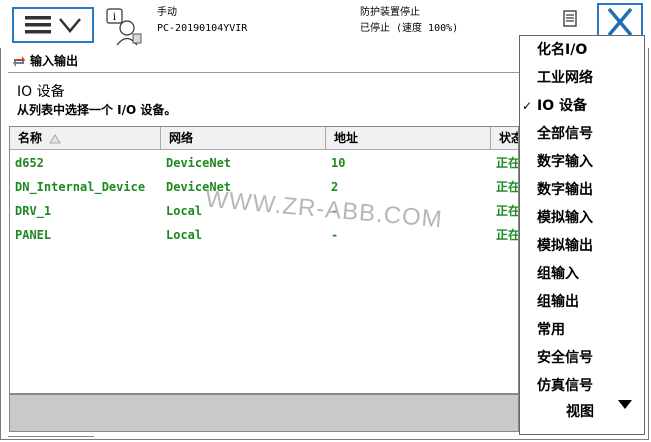 This screenshot has width=651, height=442. Describe the element at coordinates (80, 187) in the screenshot. I see `cell-name: DN_Internal_Device` at that location.